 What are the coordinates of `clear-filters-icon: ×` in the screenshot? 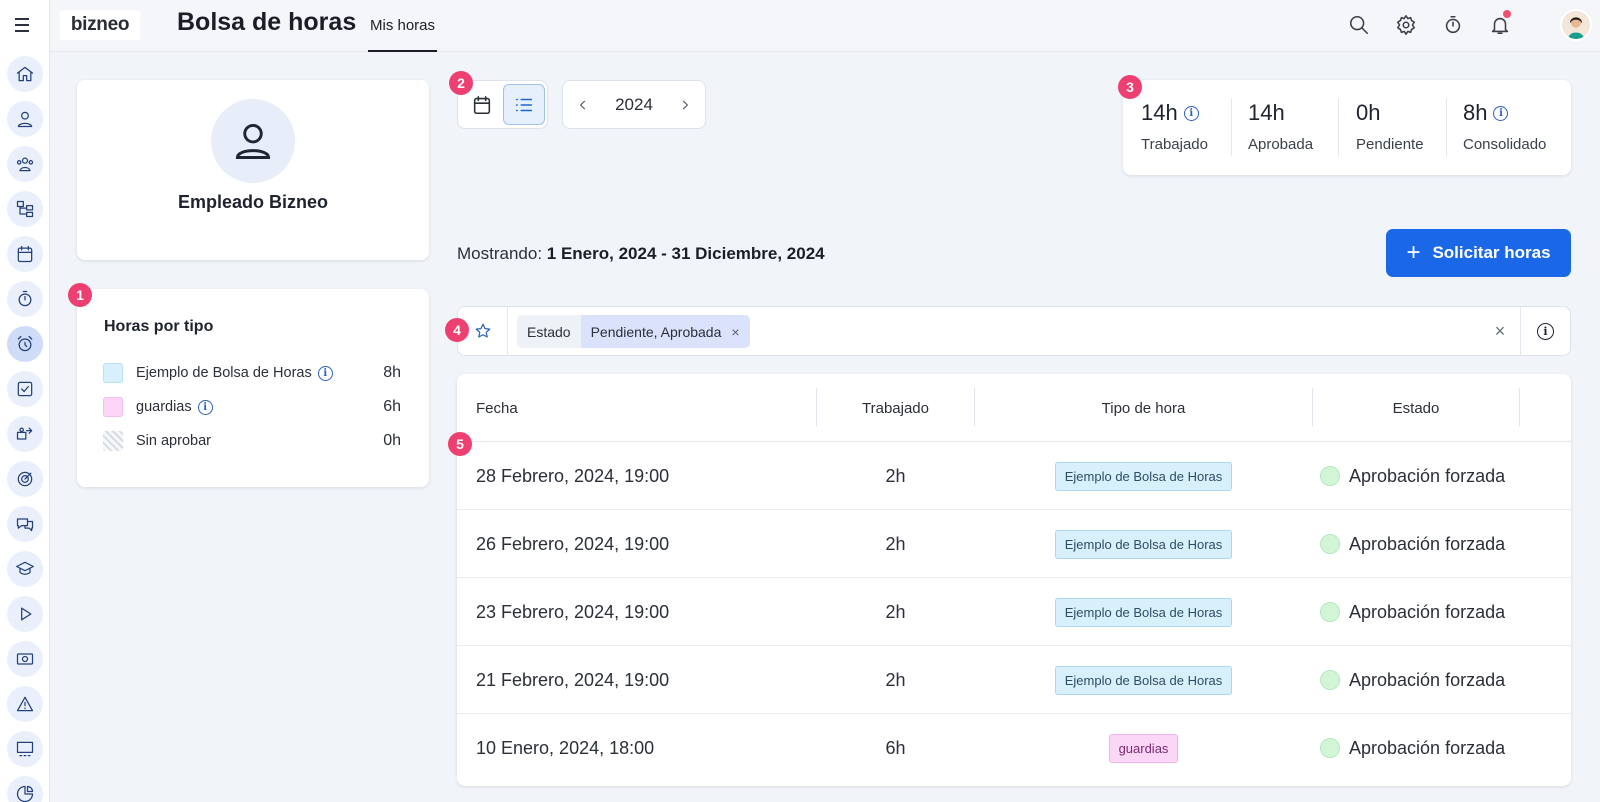 It's located at (1500, 331).